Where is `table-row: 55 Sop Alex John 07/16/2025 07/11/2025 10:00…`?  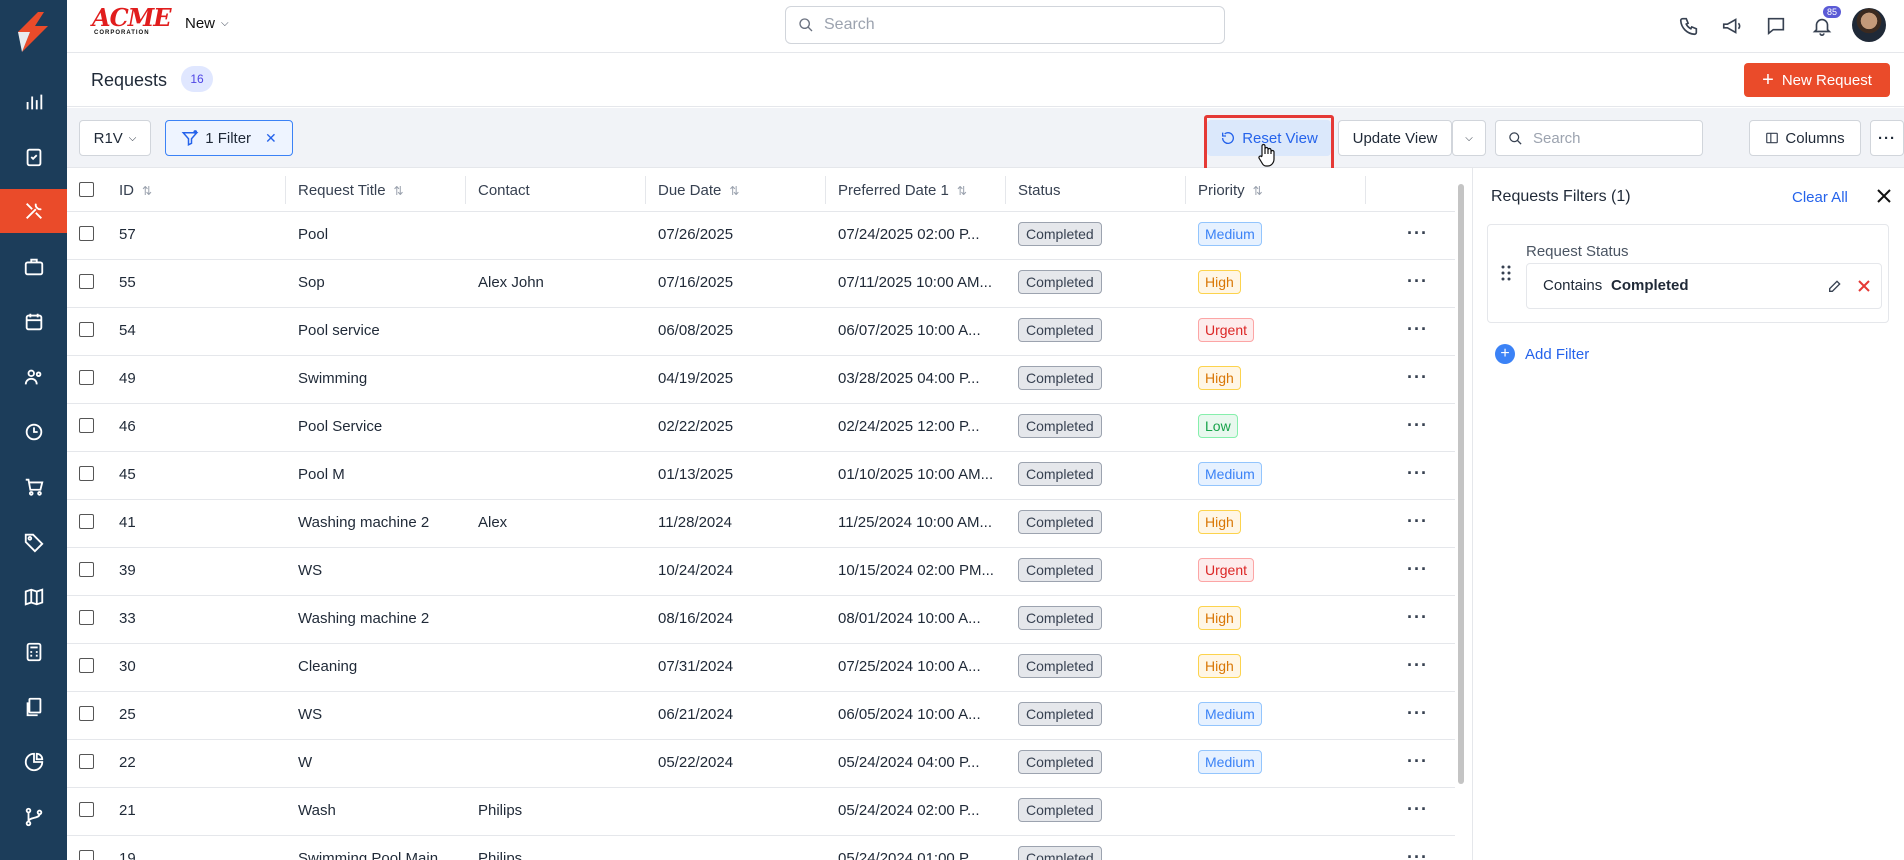 table-row: 55 Sop Alex John 07/16/2025 07/11/2025 10:00… is located at coordinates (761, 284).